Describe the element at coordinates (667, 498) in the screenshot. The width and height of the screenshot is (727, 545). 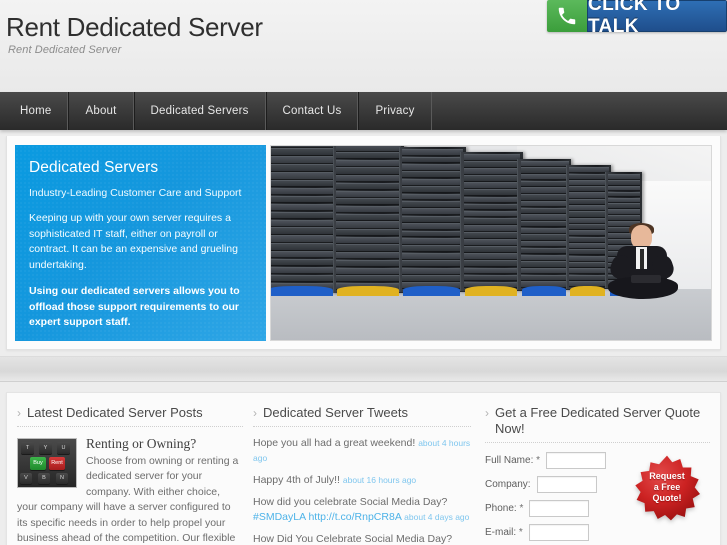
I see `badge-line3: Quote!` at that location.